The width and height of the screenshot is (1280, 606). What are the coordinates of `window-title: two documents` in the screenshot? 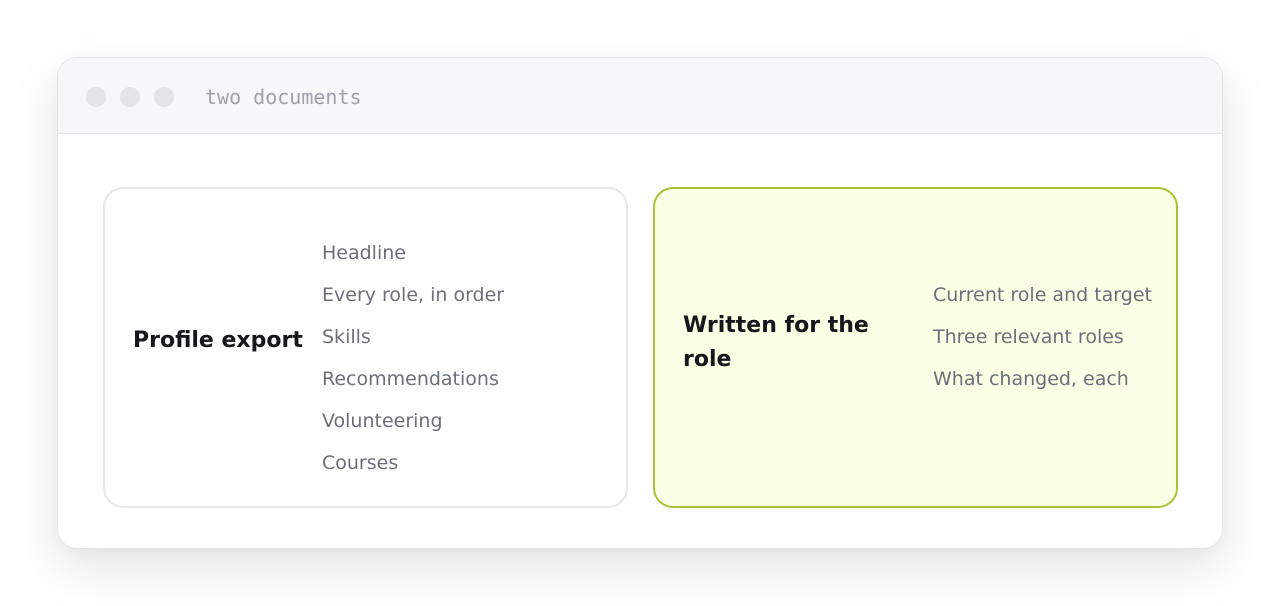 It's located at (283, 97).